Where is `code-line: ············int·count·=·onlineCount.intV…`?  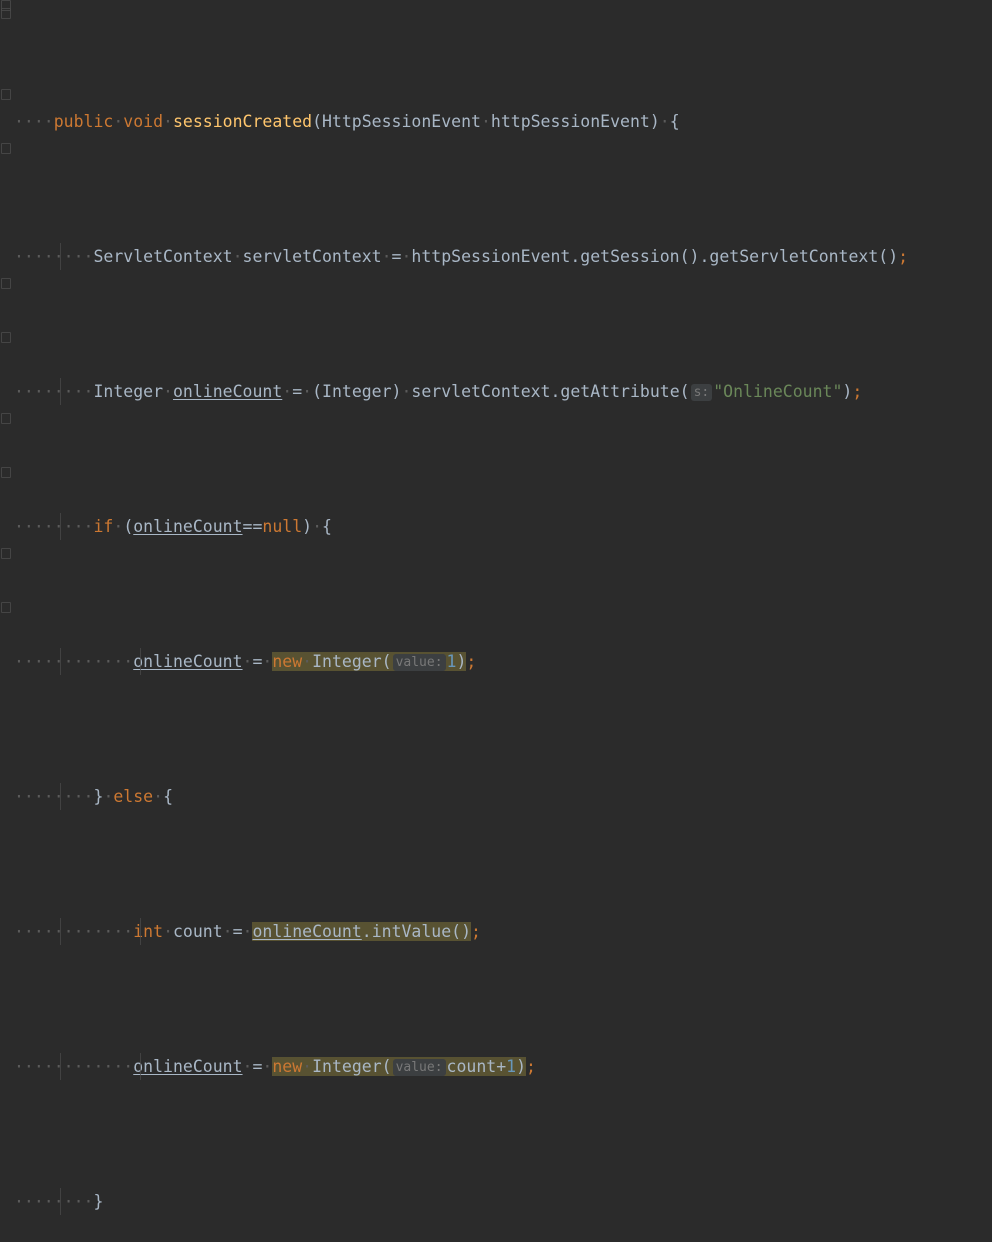 code-line: ············int·count·=·onlineCount.intV… is located at coordinates (496, 931).